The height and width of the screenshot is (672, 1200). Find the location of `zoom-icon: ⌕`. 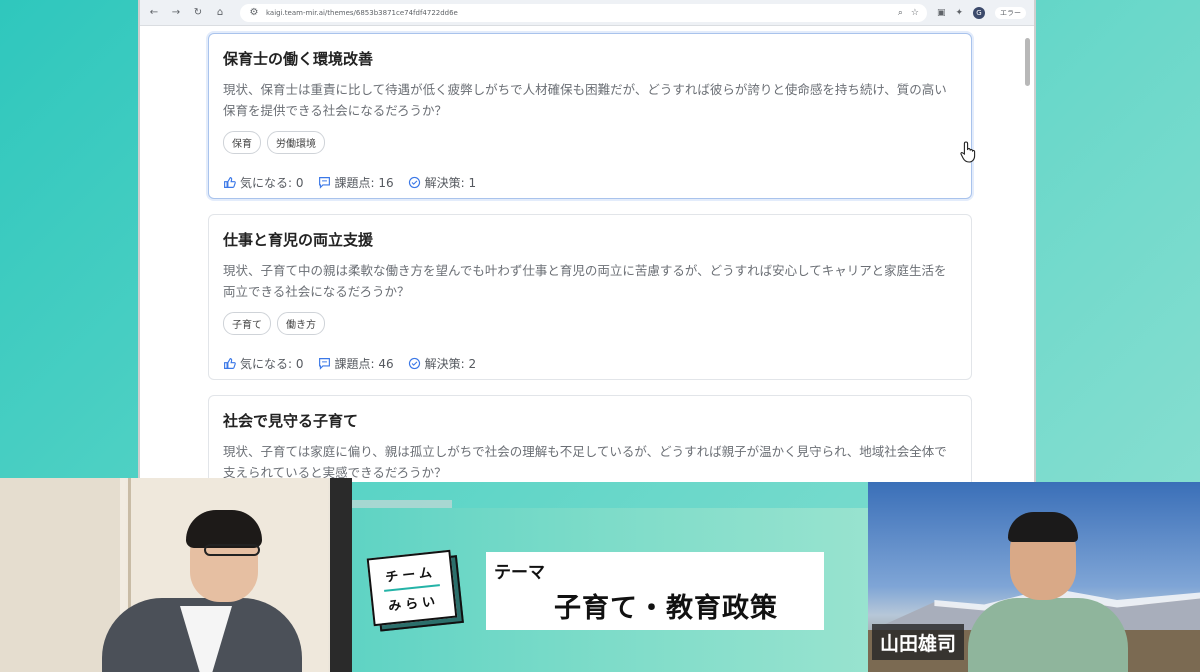

zoom-icon: ⌕ is located at coordinates (900, 13).